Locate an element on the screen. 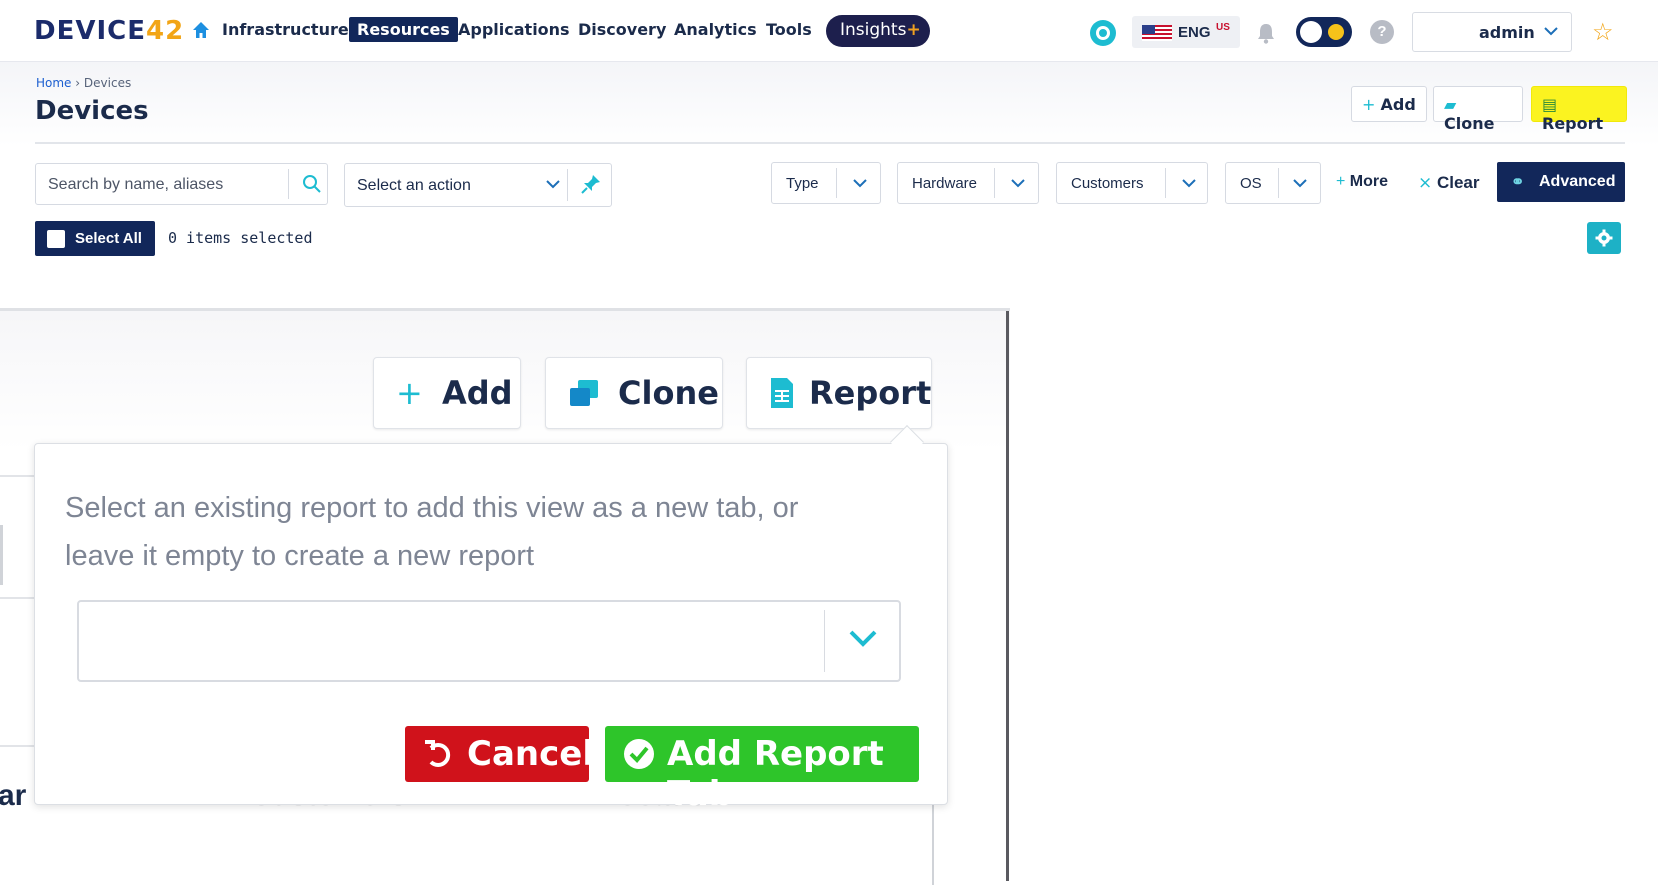  zoom-add-button: + Add is located at coordinates (447, 393).